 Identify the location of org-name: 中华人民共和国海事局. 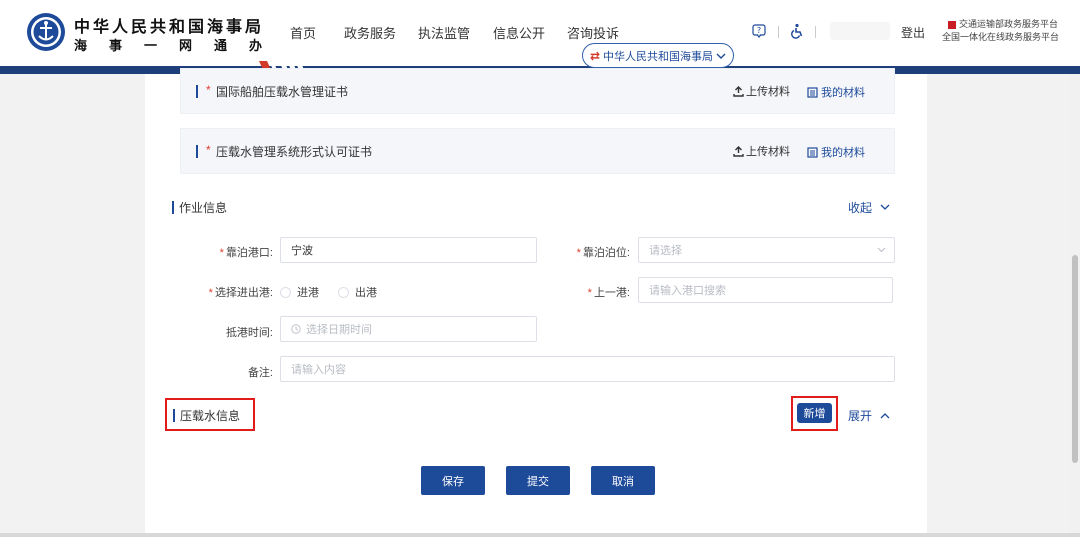
(169, 27).